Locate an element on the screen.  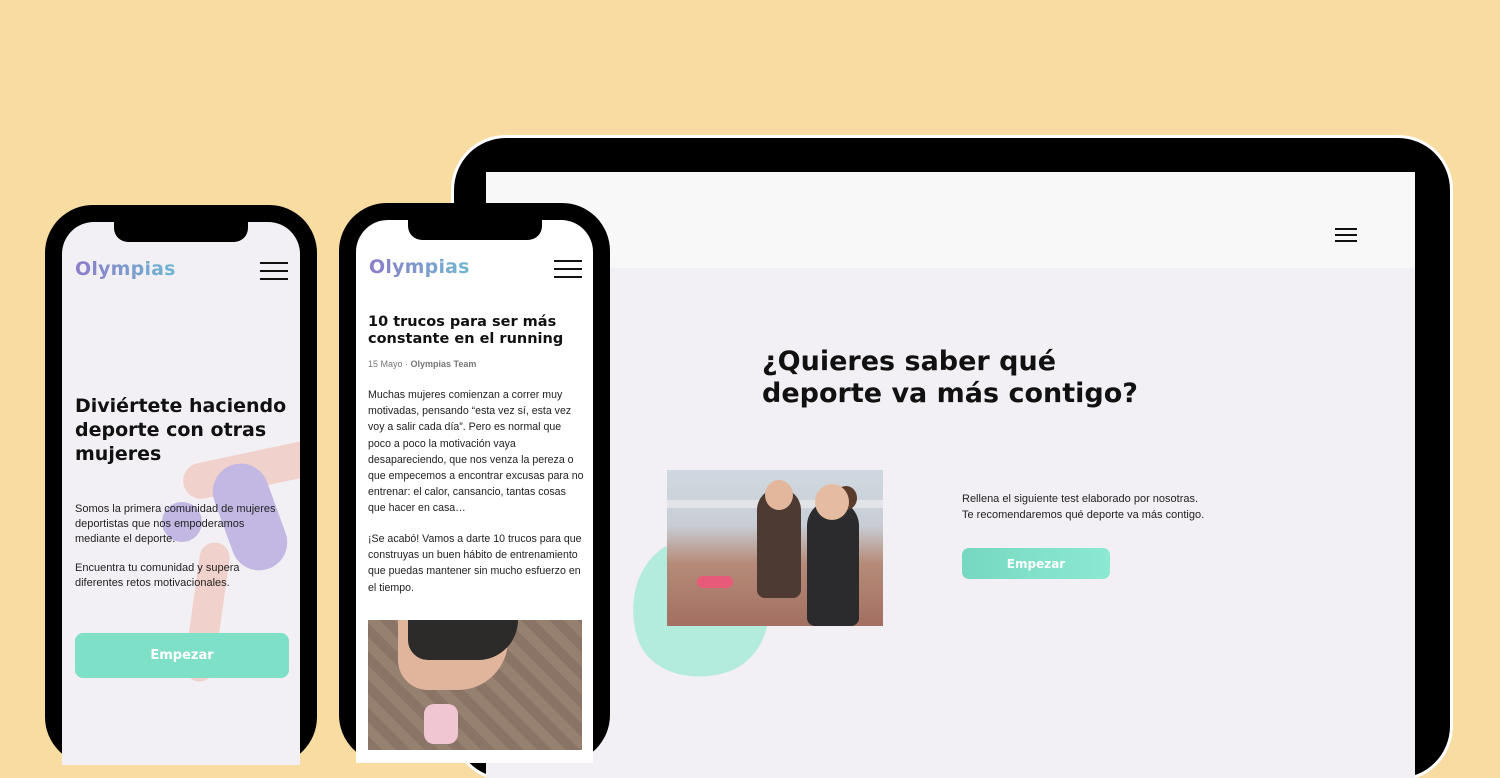
article-date: 15 Mayo · is located at coordinates (389, 364).